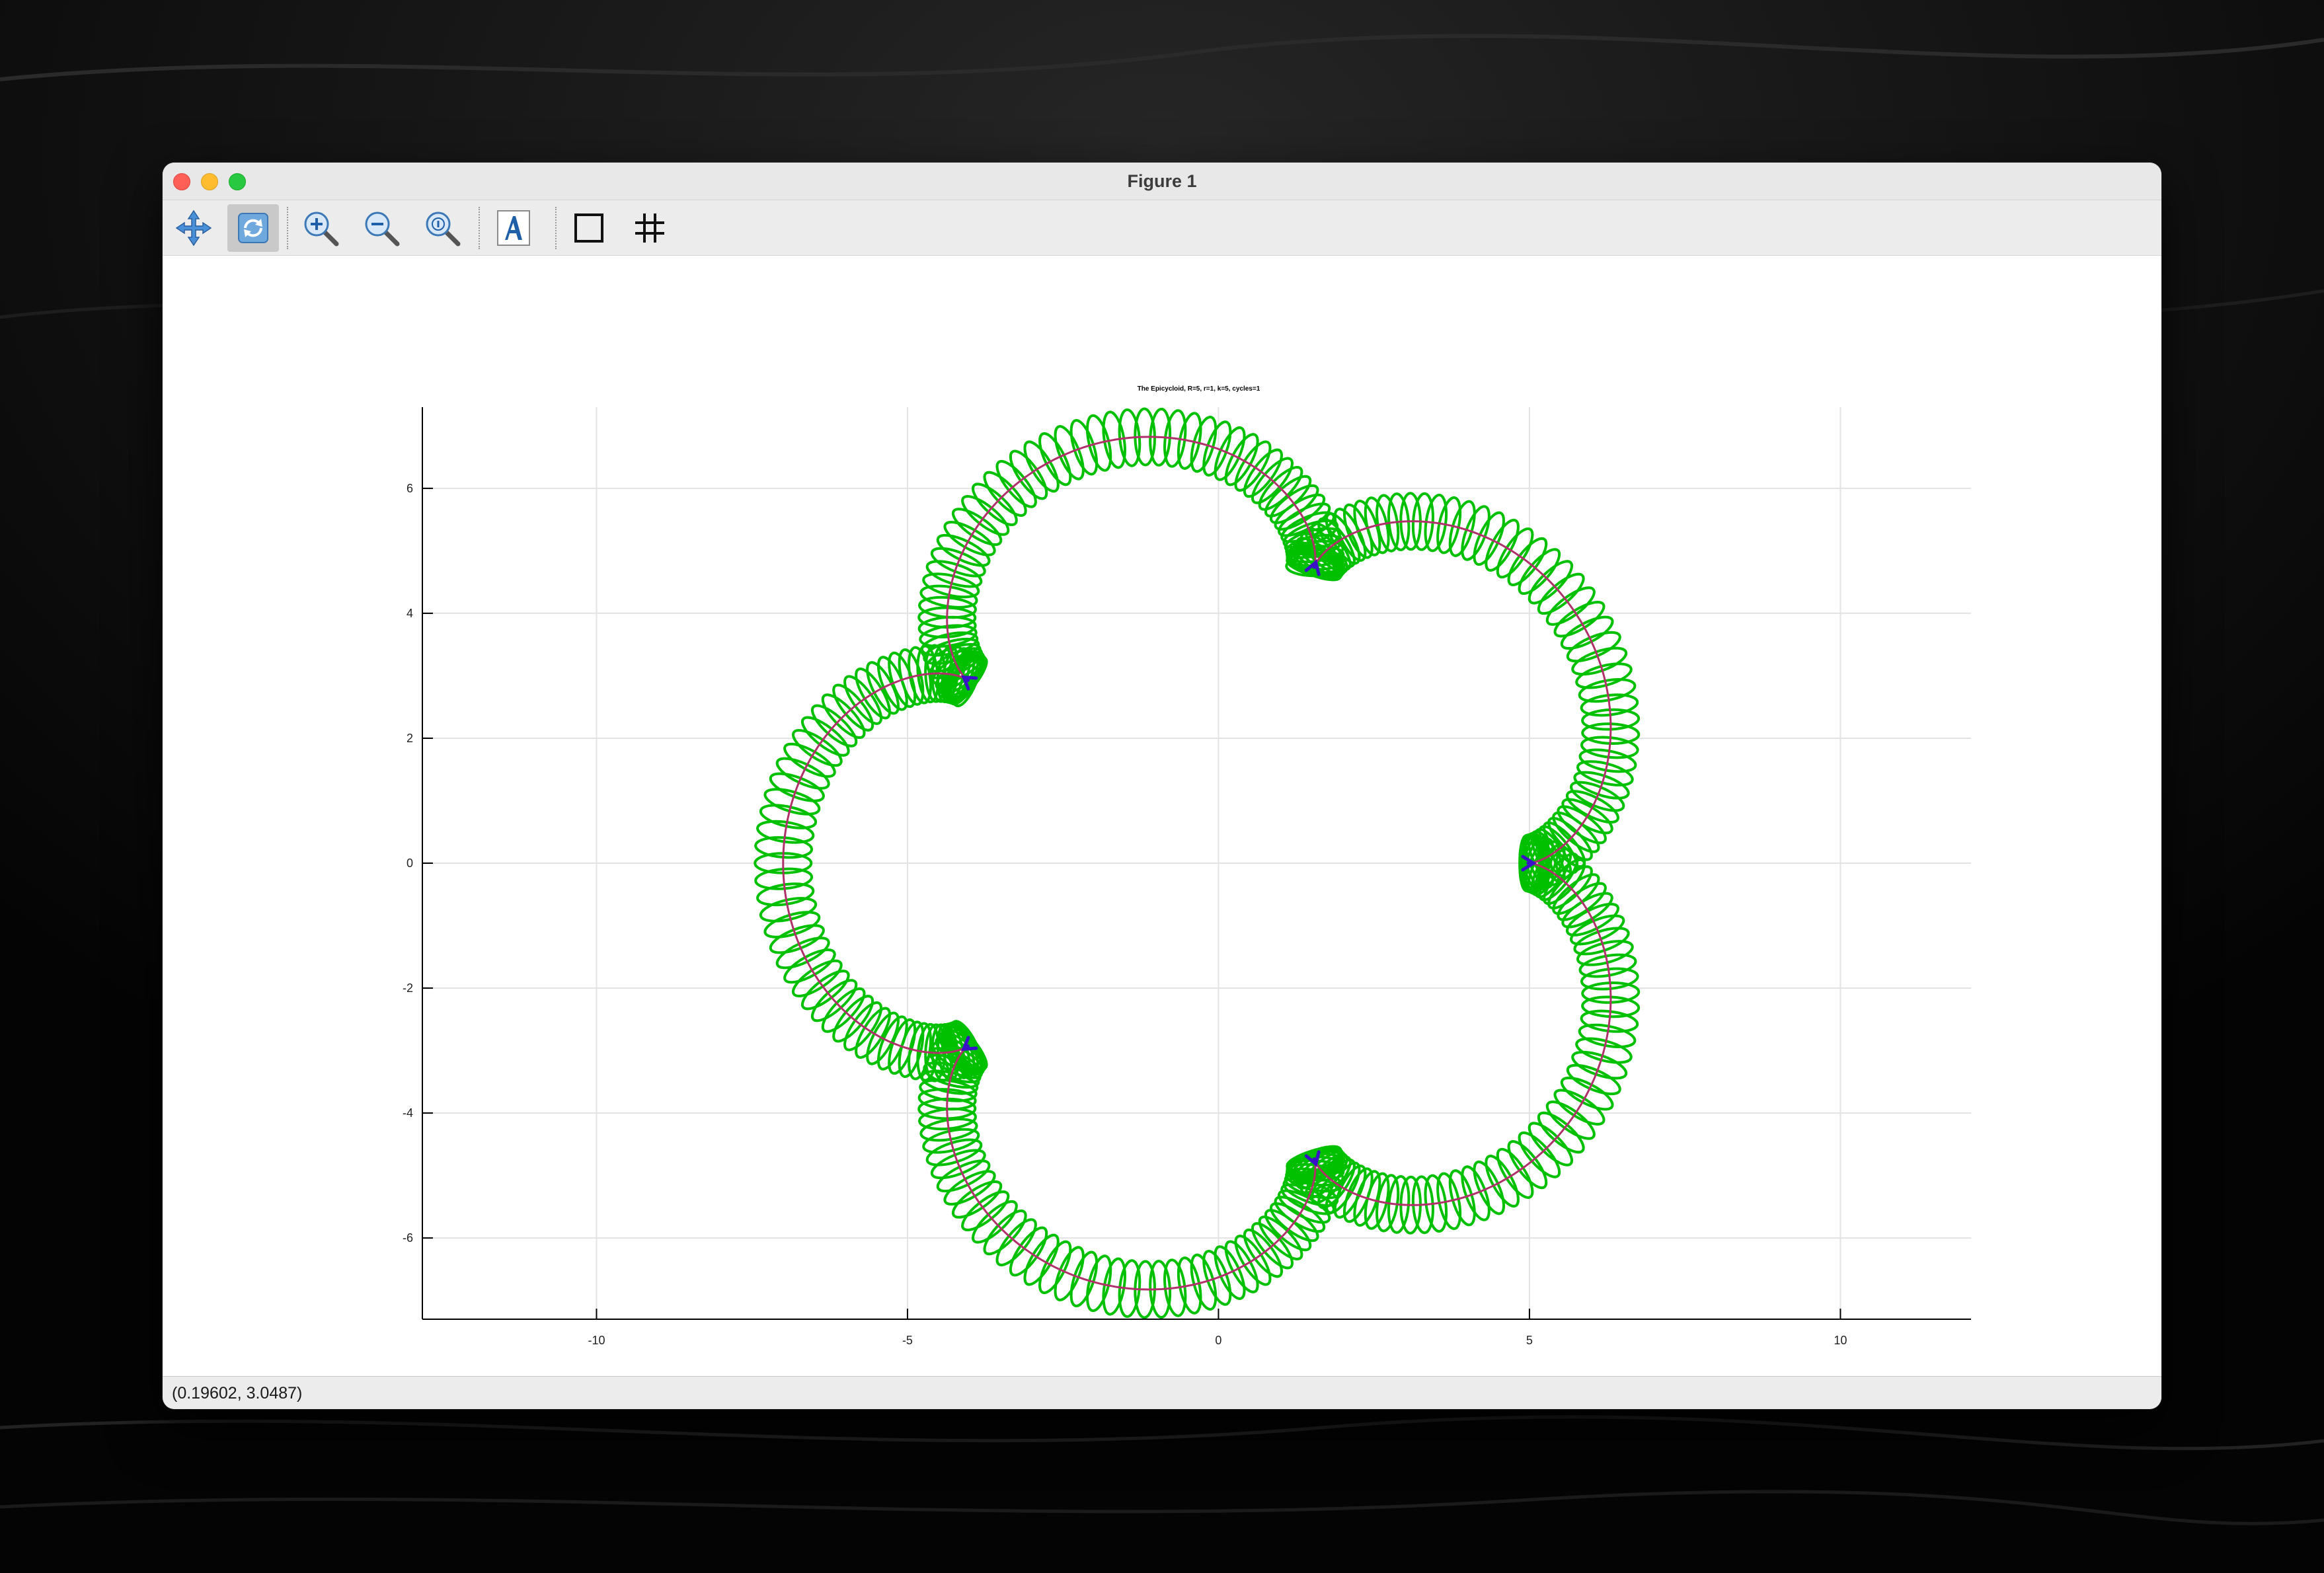 The width and height of the screenshot is (2324, 1573). I want to click on x-tick-label: 5, so click(1529, 1340).